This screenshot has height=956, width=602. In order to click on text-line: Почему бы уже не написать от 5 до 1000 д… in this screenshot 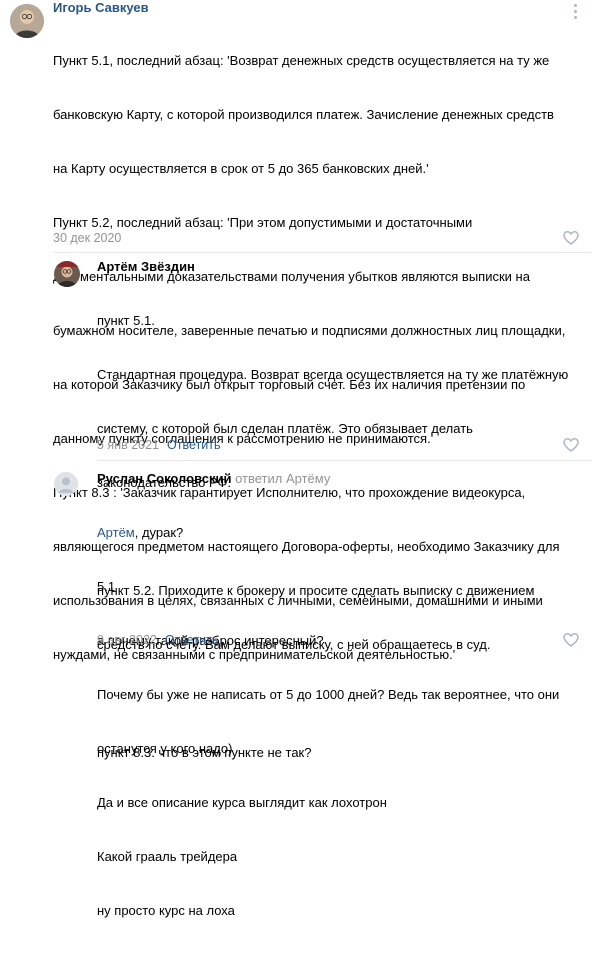, I will do `click(328, 694)`.